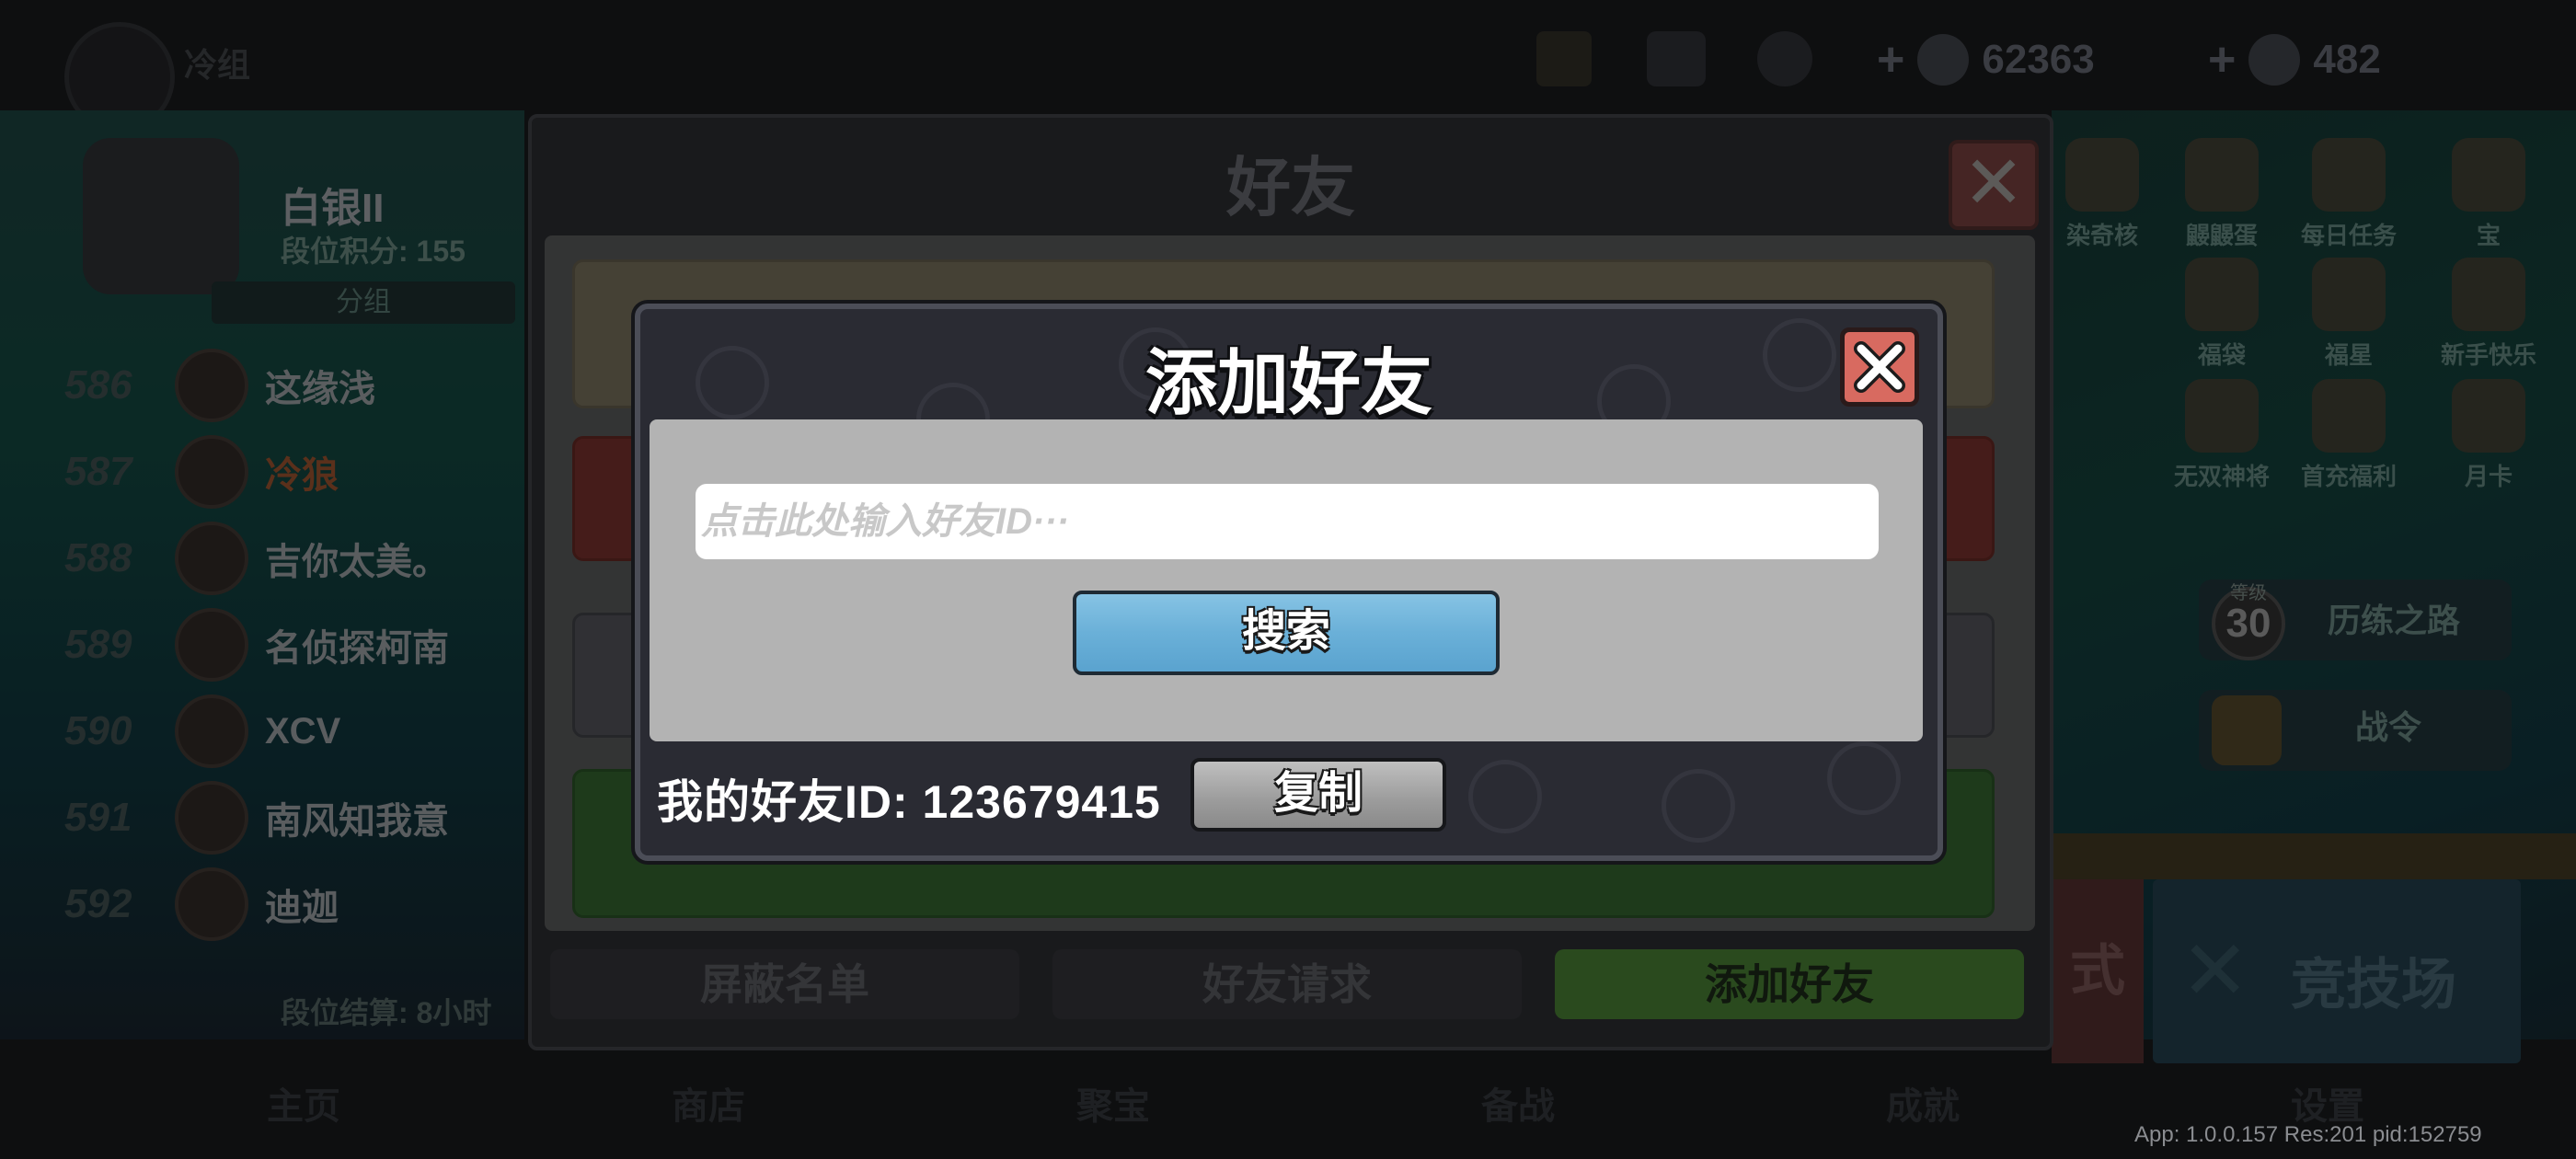 This screenshot has height=1159, width=2576. I want to click on dialog-title: 添加好友, so click(1288, 382).